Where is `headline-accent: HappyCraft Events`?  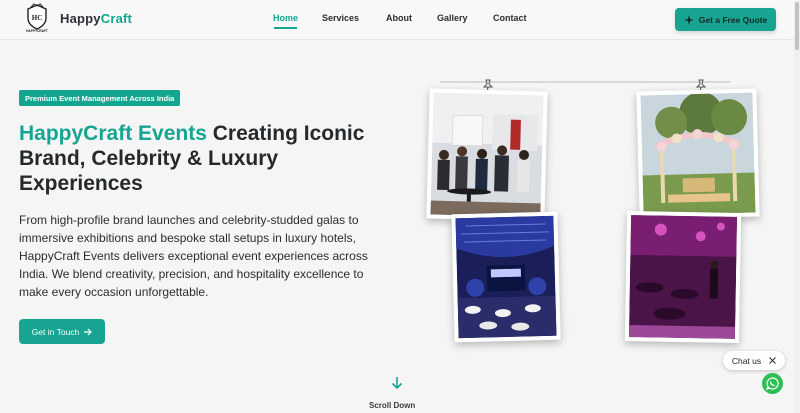 headline-accent: HappyCraft Events is located at coordinates (113, 133).